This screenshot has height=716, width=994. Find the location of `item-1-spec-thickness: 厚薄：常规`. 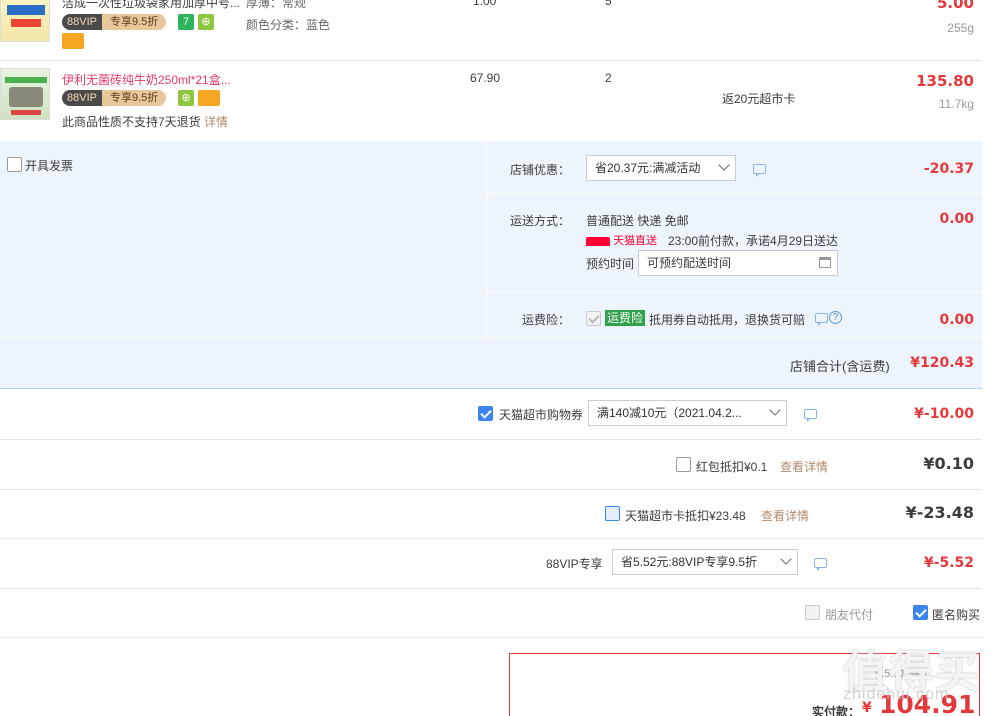

item-1-spec-thickness: 厚薄：常规 is located at coordinates (276, 5).